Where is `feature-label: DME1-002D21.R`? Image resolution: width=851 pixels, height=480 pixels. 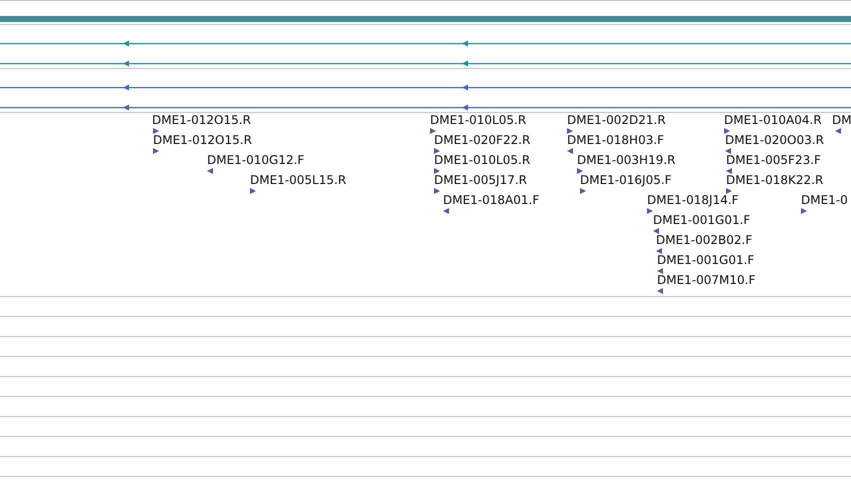
feature-label: DME1-002D21.R is located at coordinates (616, 120).